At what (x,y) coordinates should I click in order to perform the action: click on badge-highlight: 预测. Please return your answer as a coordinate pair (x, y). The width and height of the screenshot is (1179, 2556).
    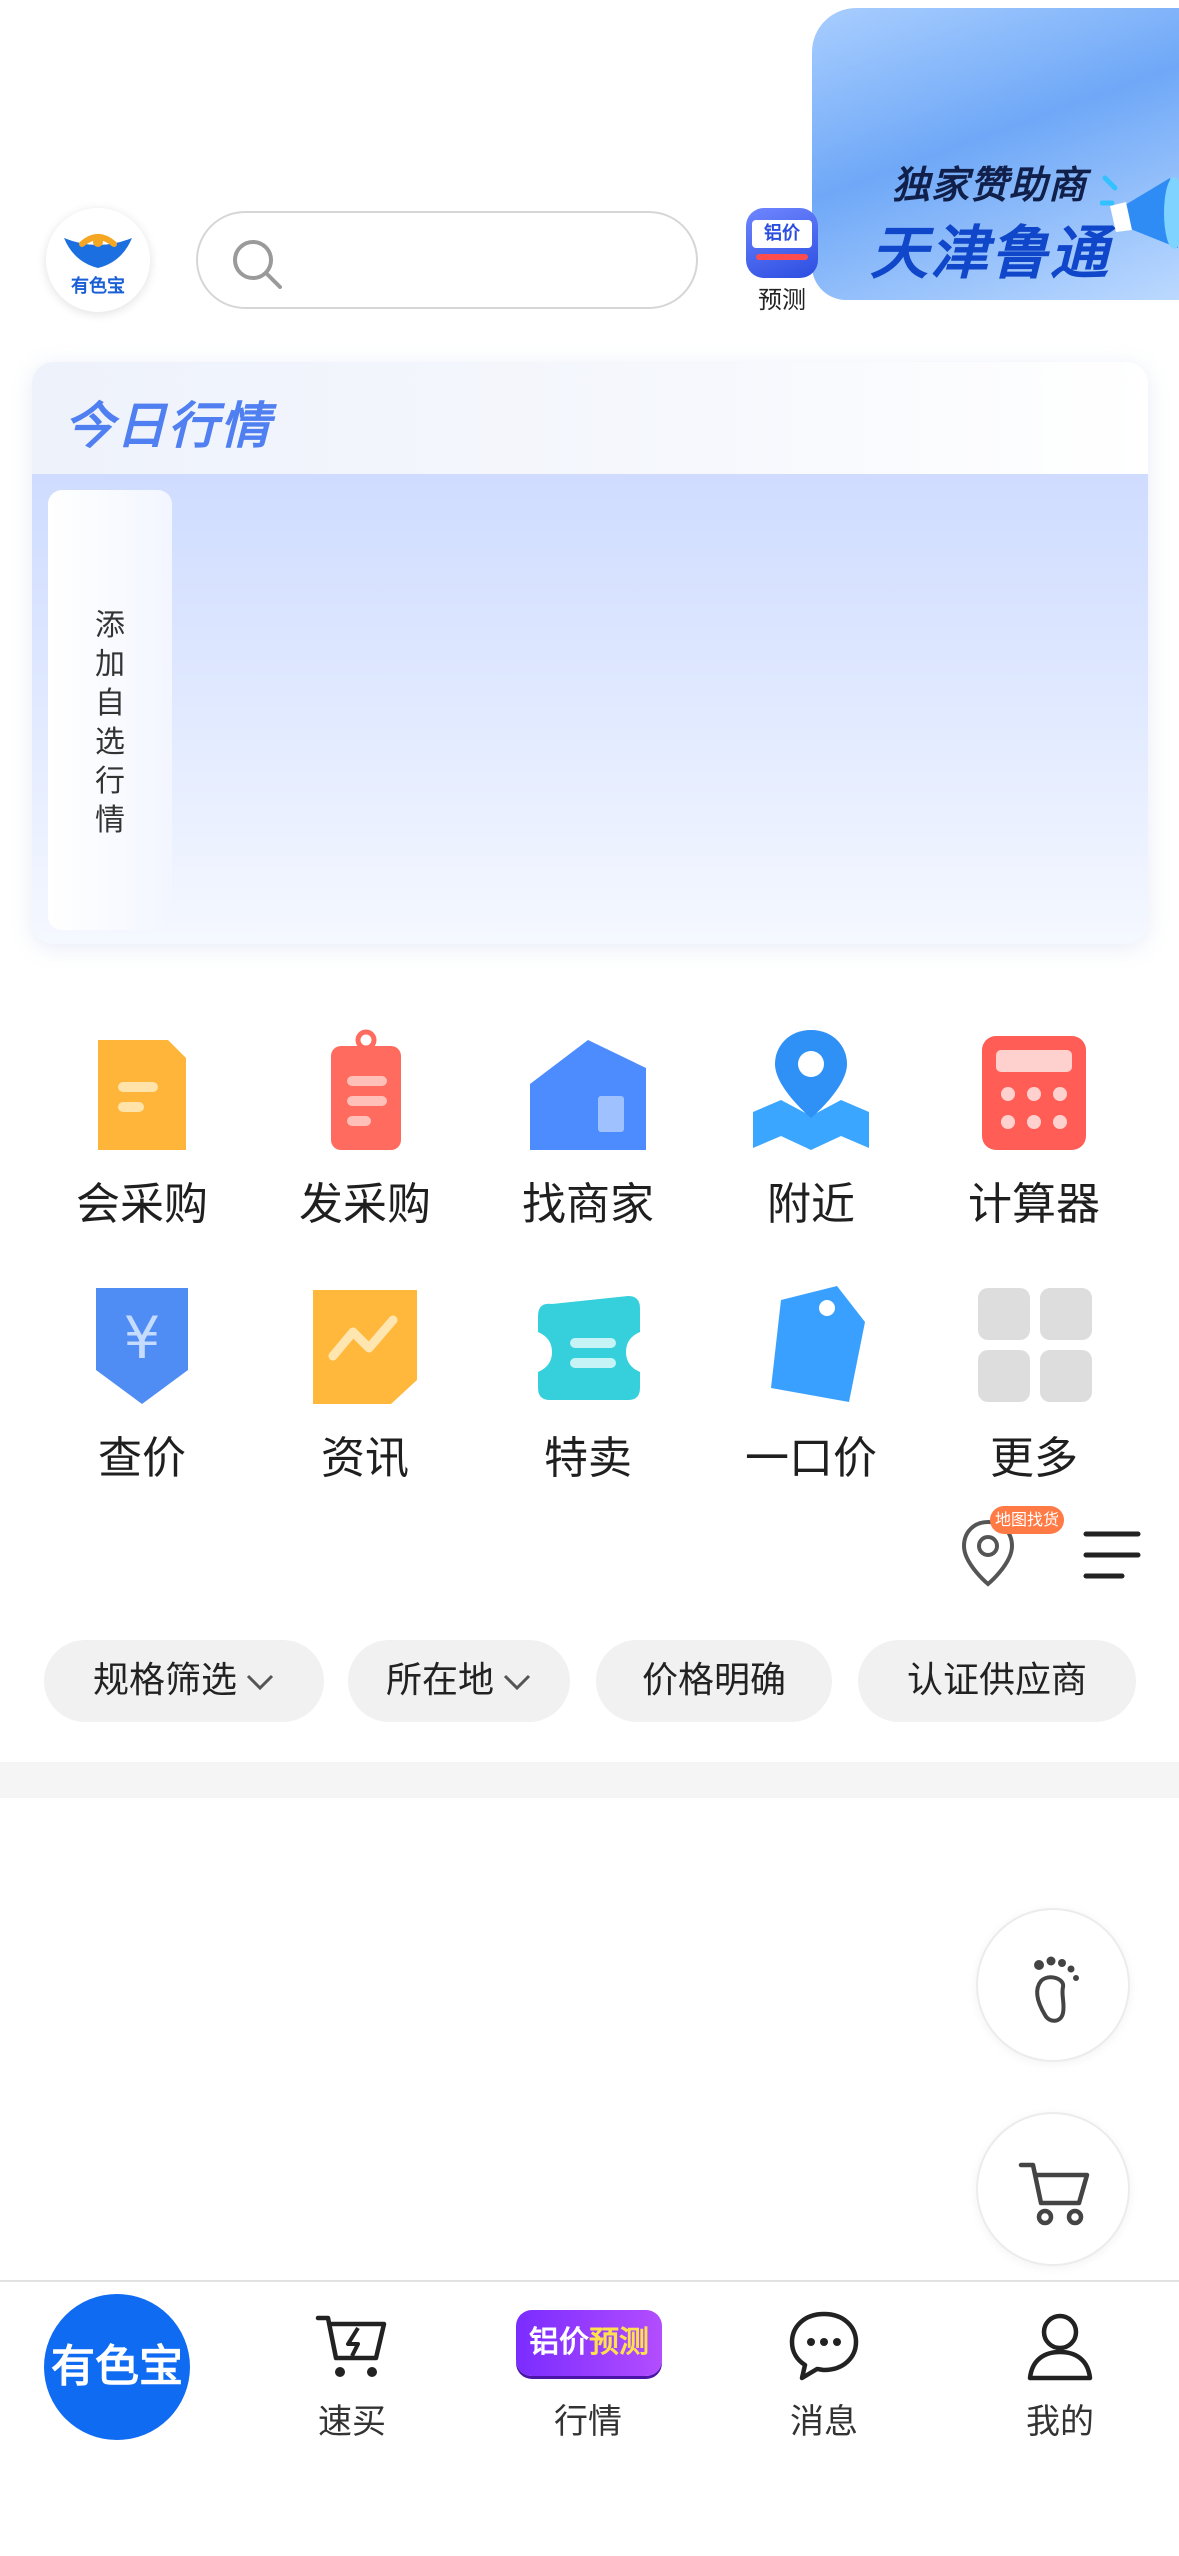
    Looking at the image, I should click on (619, 2342).